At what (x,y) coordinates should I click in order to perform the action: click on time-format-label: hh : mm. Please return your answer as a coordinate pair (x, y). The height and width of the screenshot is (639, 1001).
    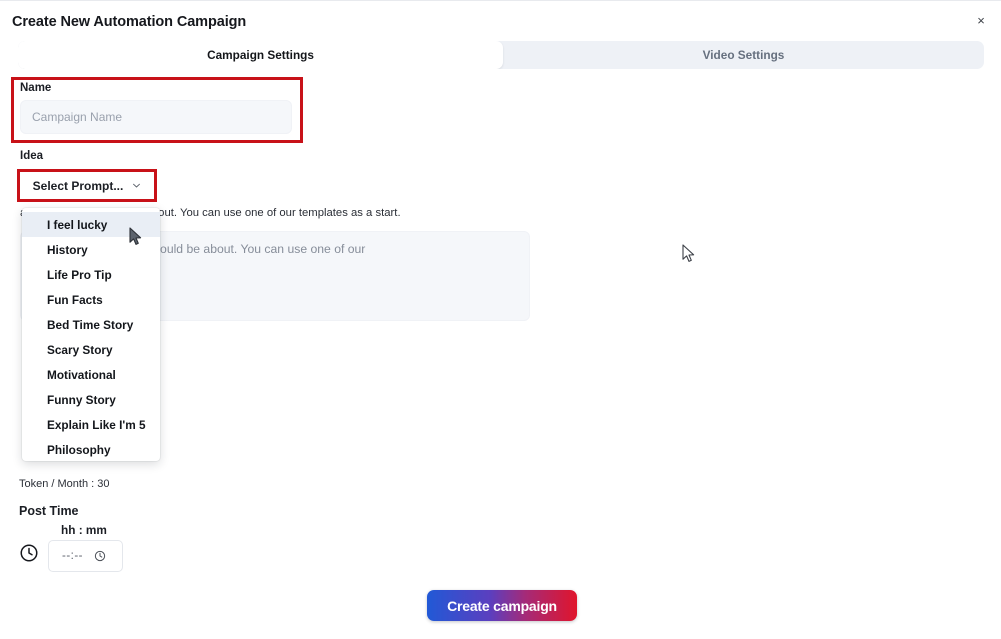
    Looking at the image, I should click on (84, 530).